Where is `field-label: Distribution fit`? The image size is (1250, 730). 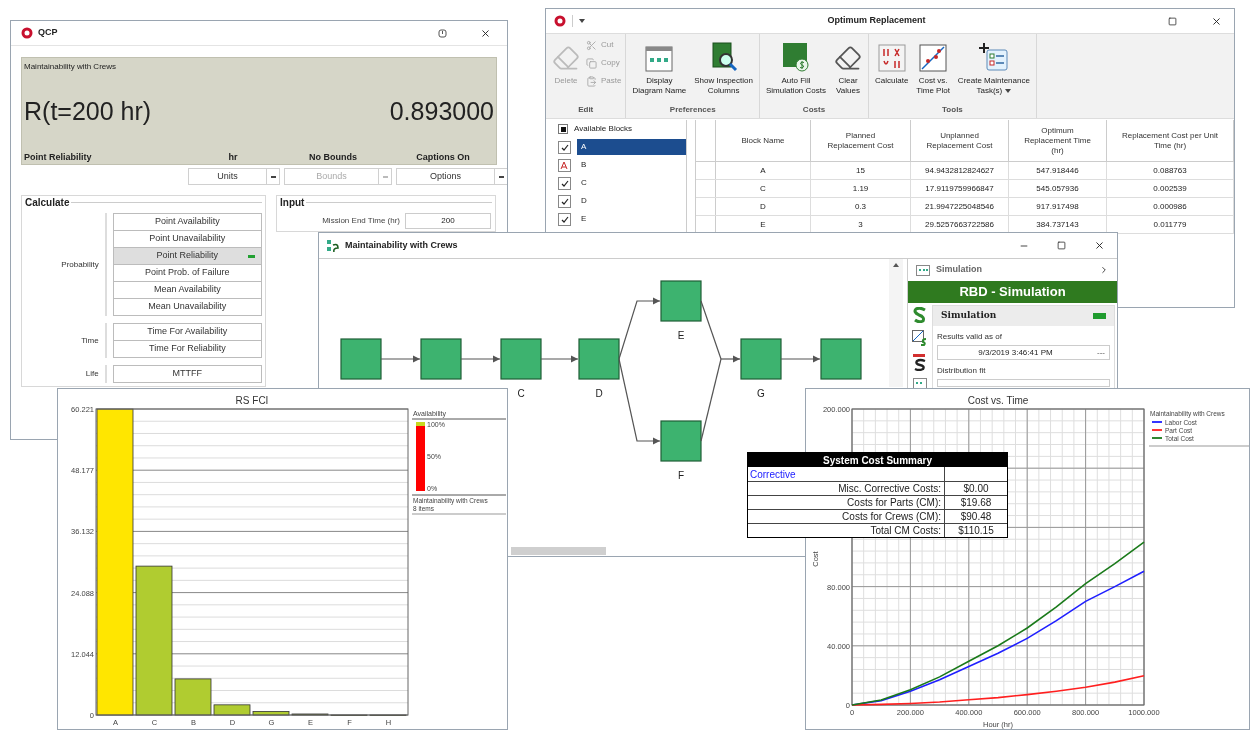 field-label: Distribution fit is located at coordinates (961, 371).